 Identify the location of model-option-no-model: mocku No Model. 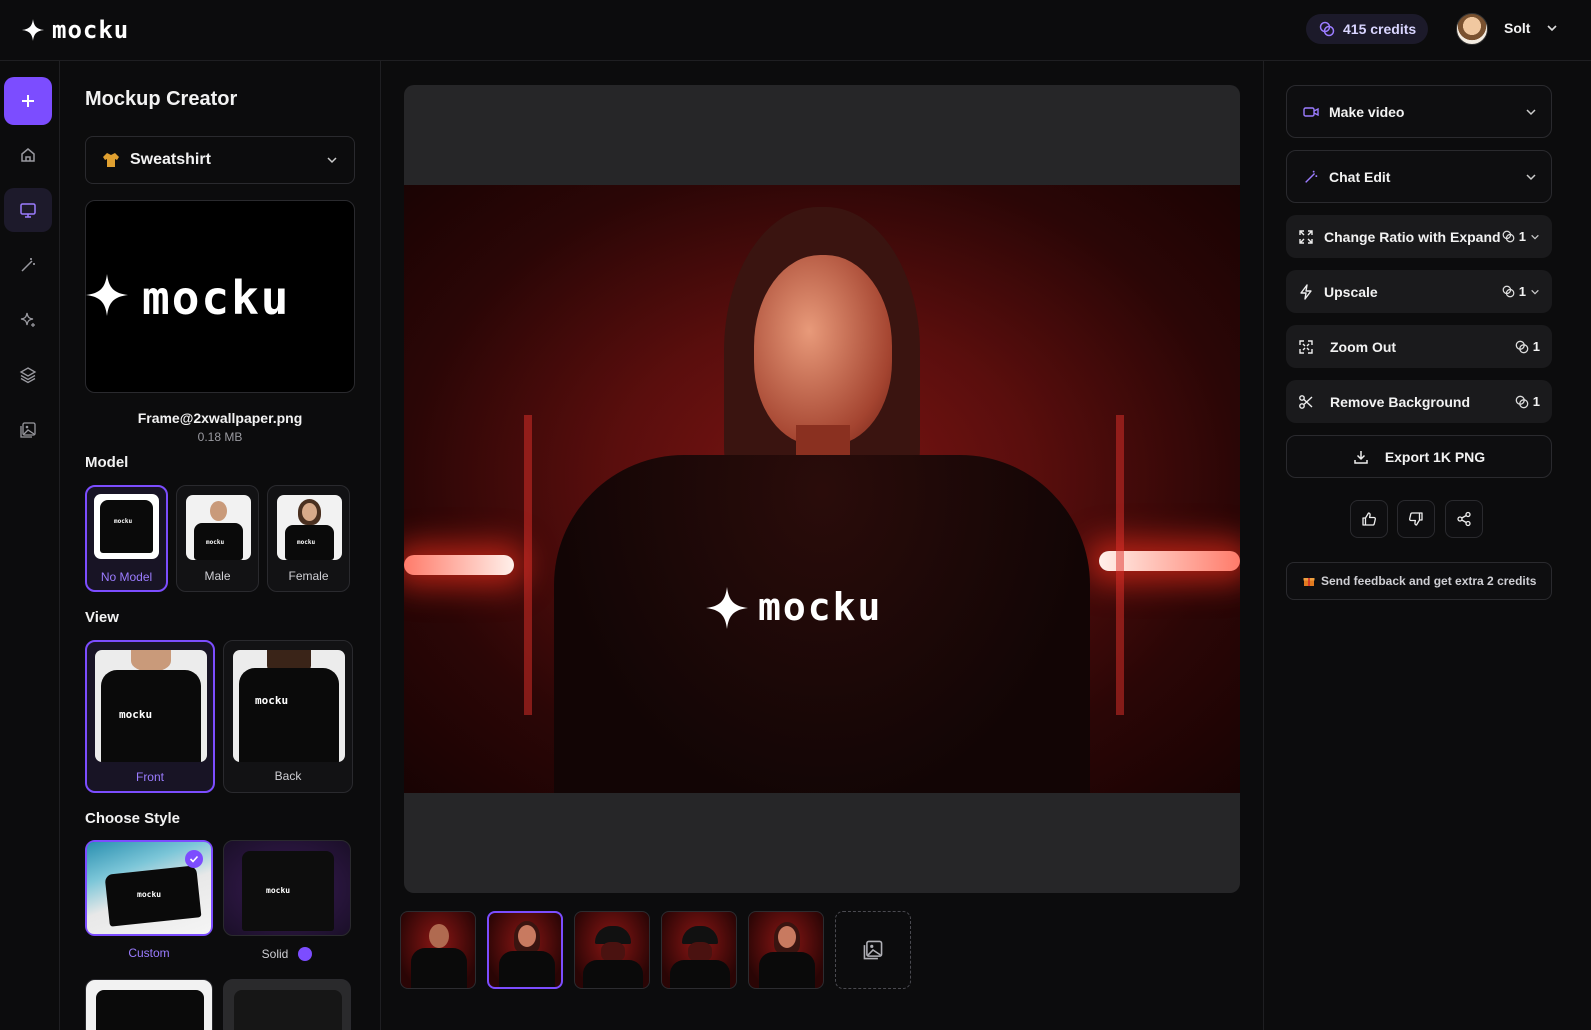
(126, 538).